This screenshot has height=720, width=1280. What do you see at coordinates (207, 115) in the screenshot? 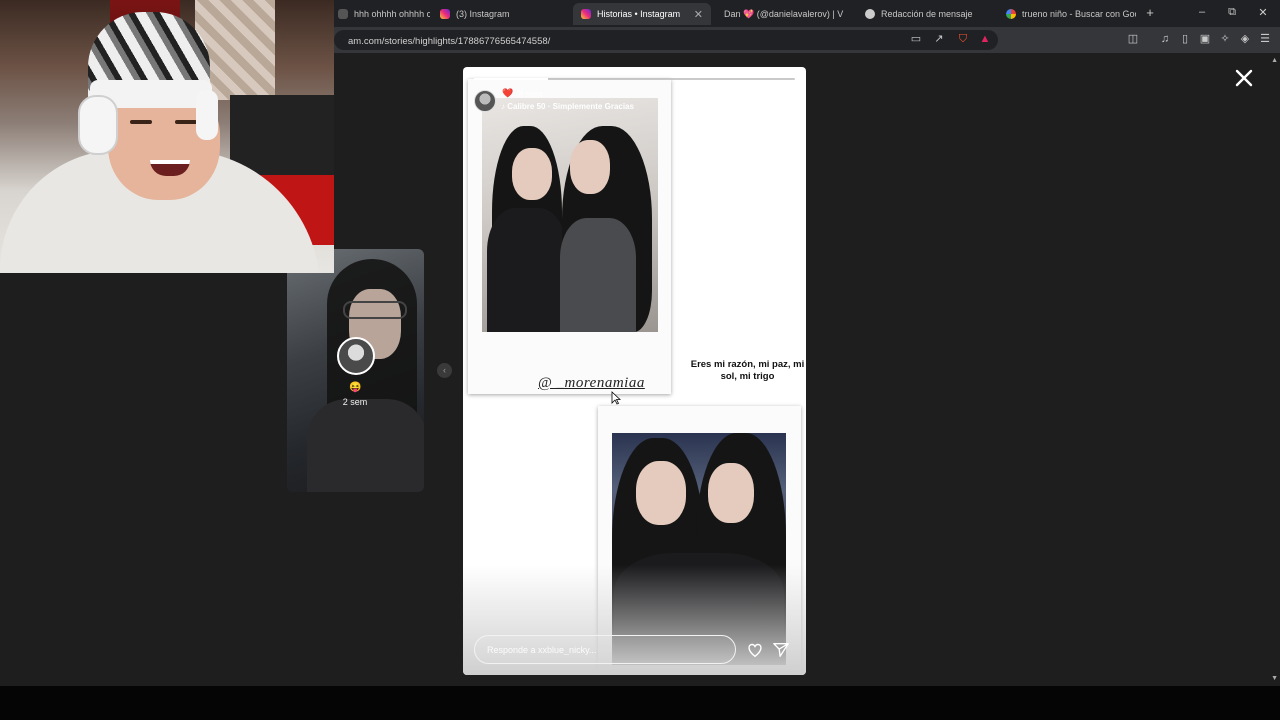
I see `headphone-right-icon` at bounding box center [207, 115].